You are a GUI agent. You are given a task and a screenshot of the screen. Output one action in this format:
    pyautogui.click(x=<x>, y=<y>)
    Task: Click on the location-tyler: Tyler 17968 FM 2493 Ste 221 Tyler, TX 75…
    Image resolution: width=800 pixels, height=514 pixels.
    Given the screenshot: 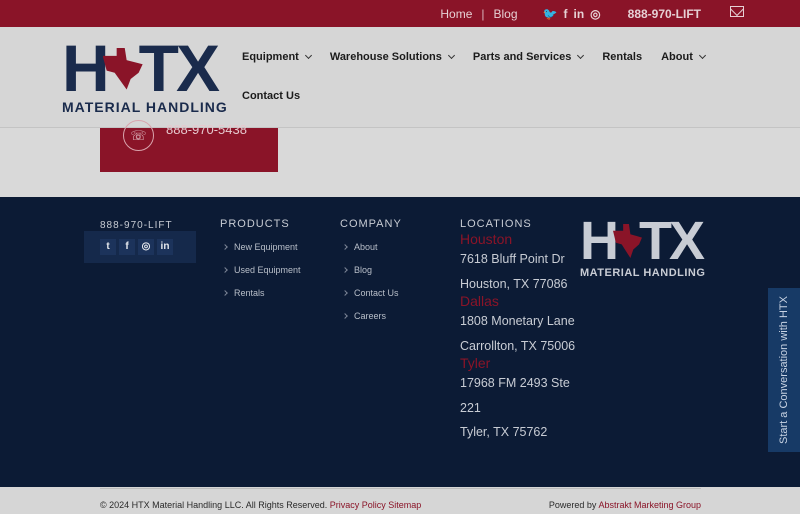 What is the action you would take?
    pyautogui.click(x=517, y=400)
    